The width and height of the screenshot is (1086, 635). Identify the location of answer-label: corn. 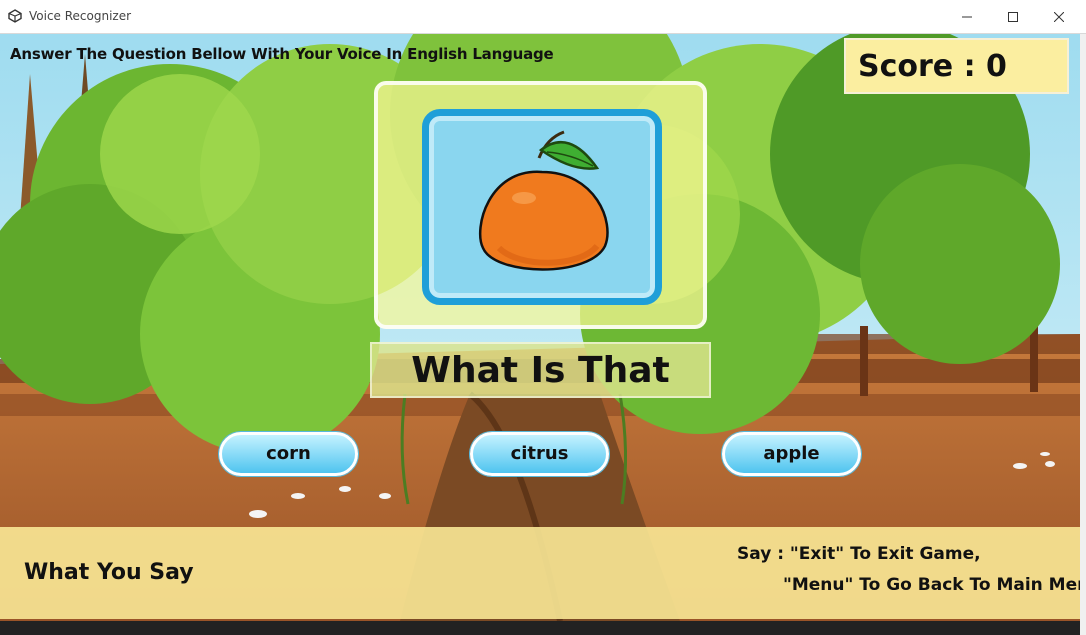
(288, 453).